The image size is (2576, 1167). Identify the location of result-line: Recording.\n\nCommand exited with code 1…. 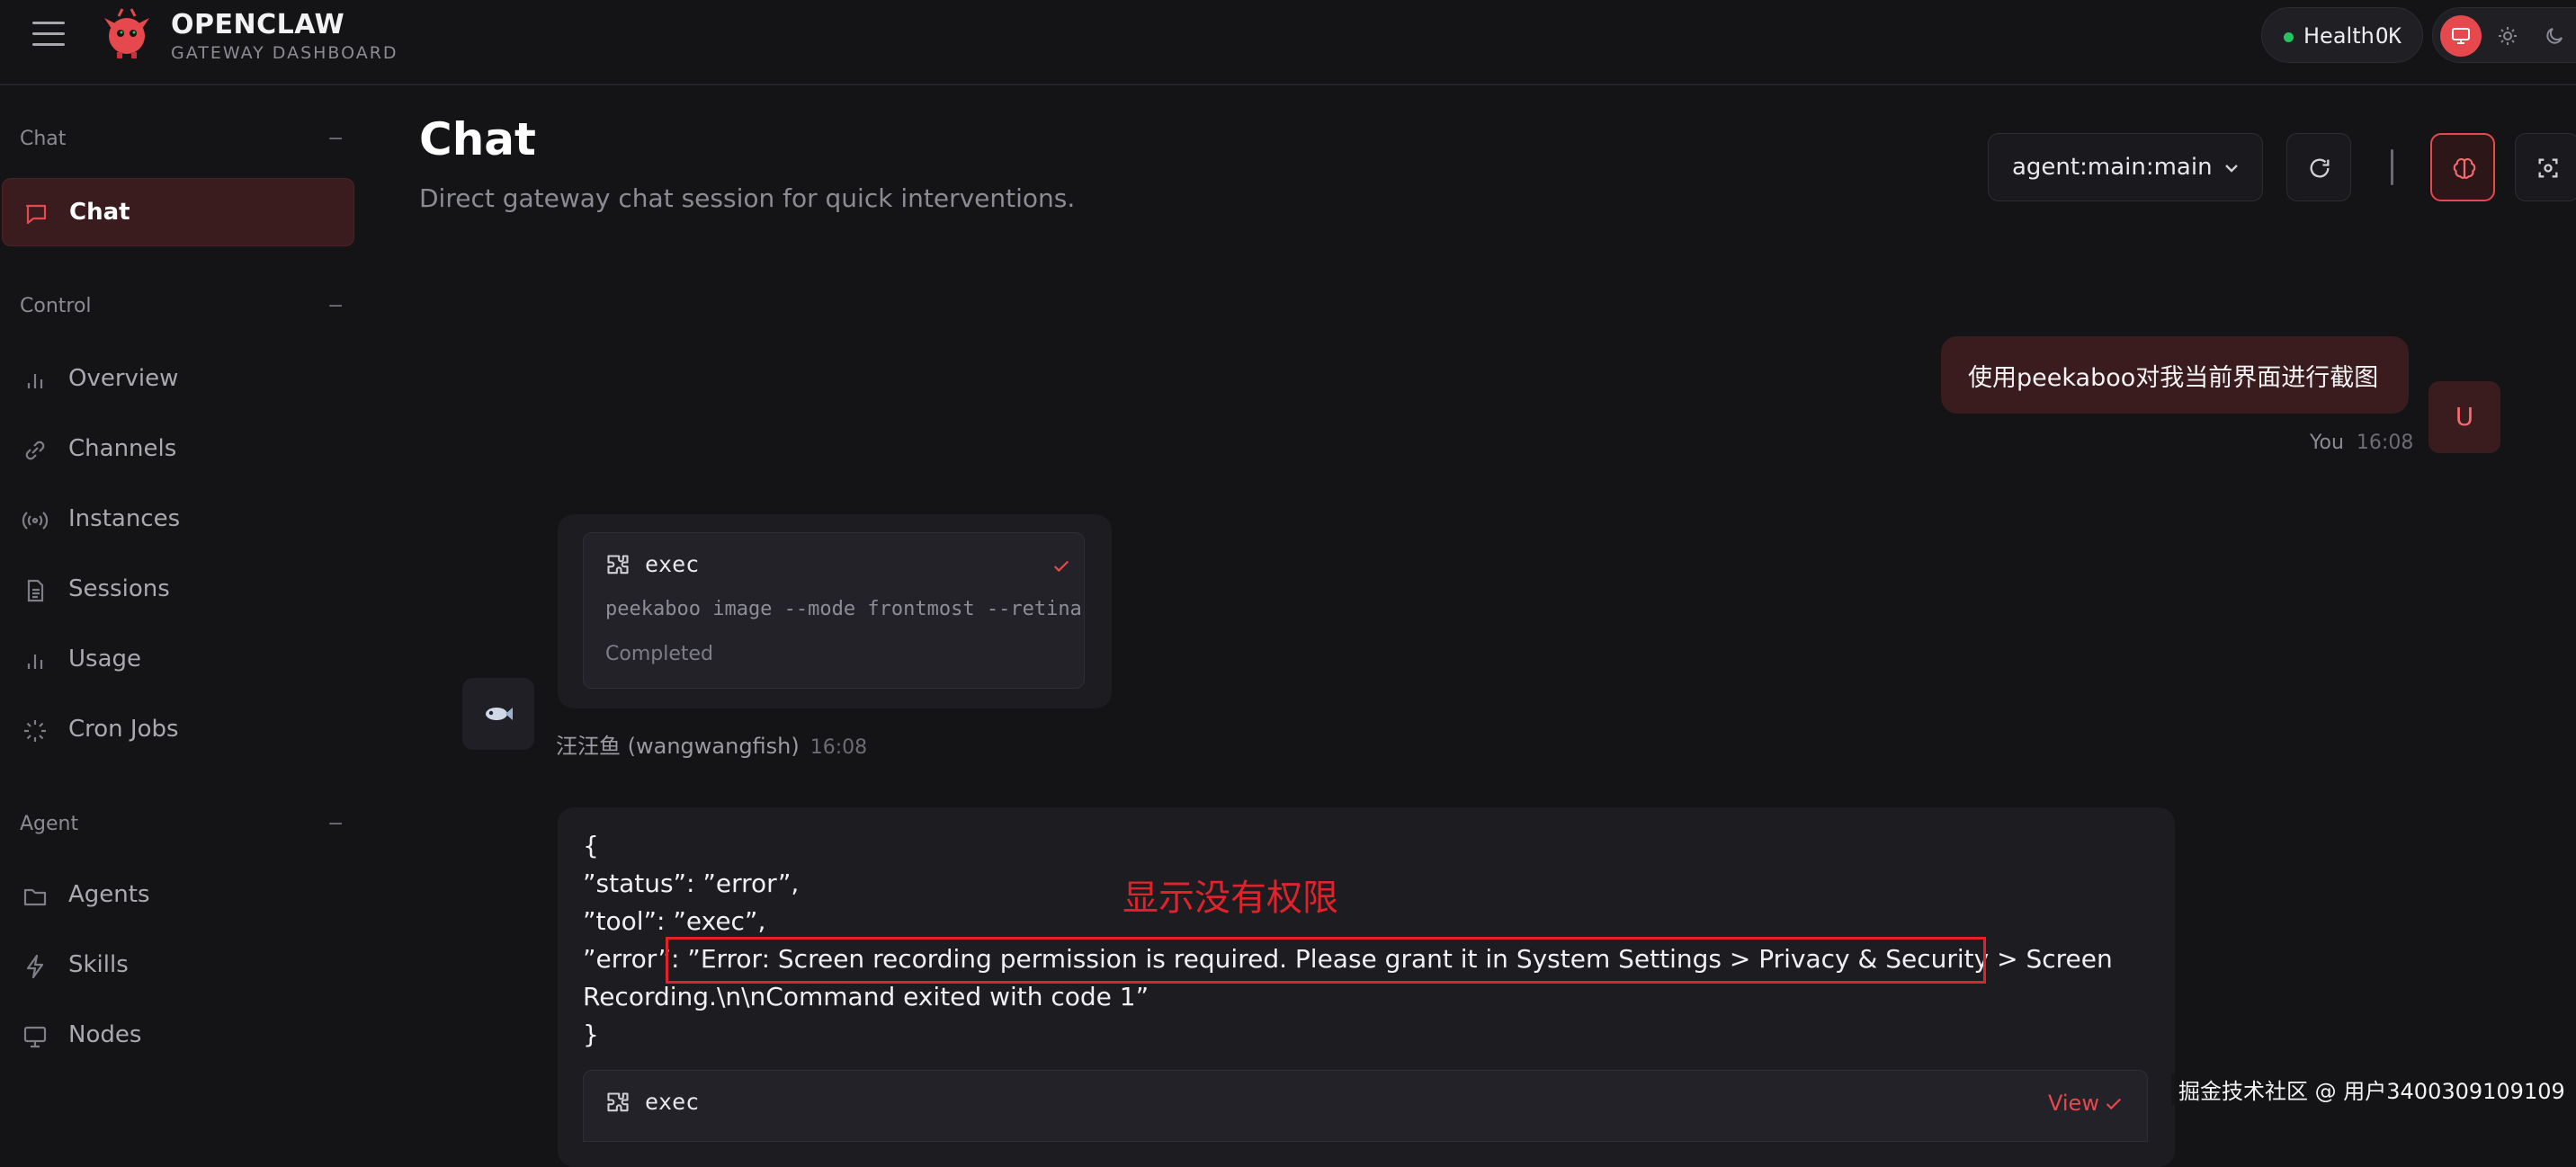
(866, 996).